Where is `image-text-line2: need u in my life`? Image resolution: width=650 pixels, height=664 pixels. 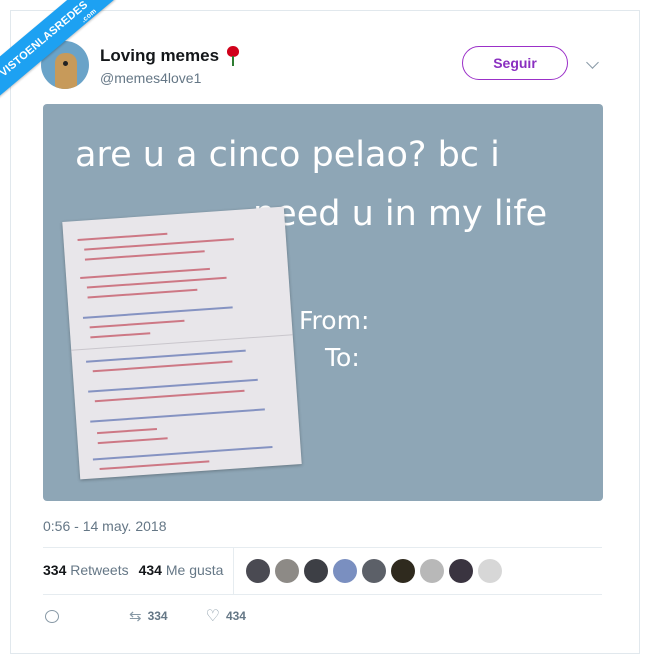 image-text-line2: need u in my life is located at coordinates (400, 214).